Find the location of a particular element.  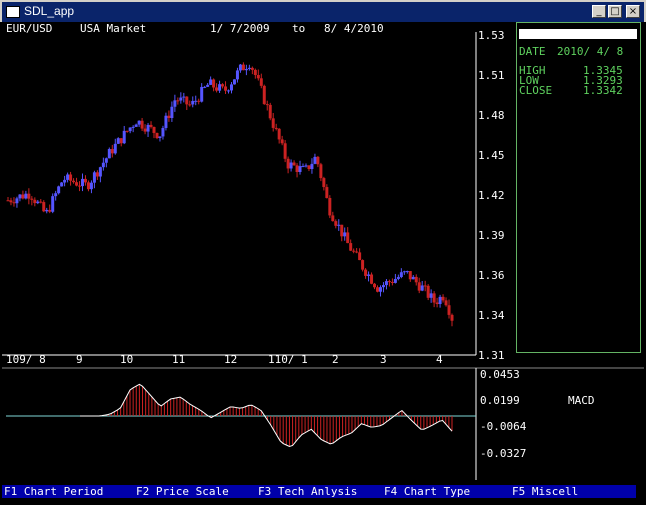

pair-label: EUR/USD is located at coordinates (29, 28).